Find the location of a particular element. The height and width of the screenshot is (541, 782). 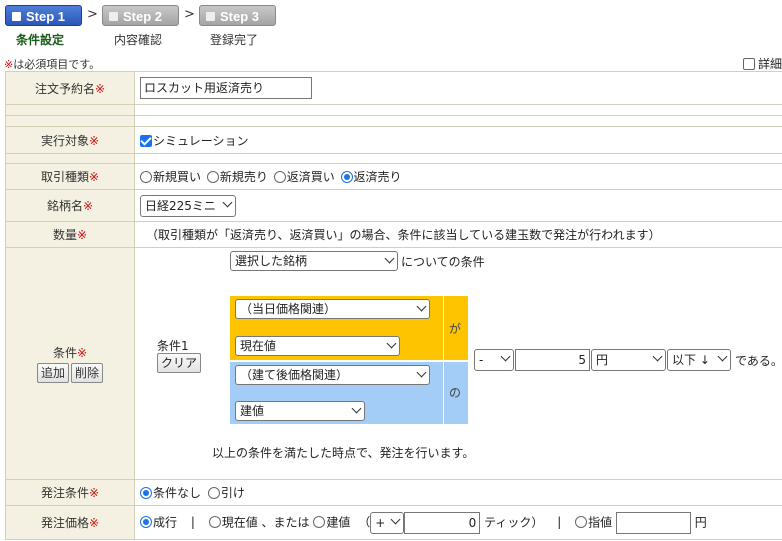

detail-checkbox is located at coordinates (748, 64).